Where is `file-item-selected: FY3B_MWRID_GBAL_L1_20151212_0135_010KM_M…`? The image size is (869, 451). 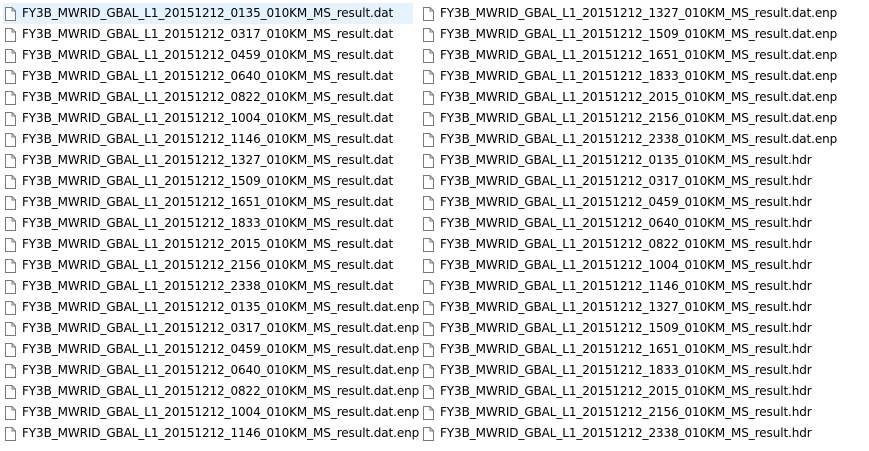 file-item-selected: FY3B_MWRID_GBAL_L1_20151212_0135_010KM_M… is located at coordinates (208, 13).